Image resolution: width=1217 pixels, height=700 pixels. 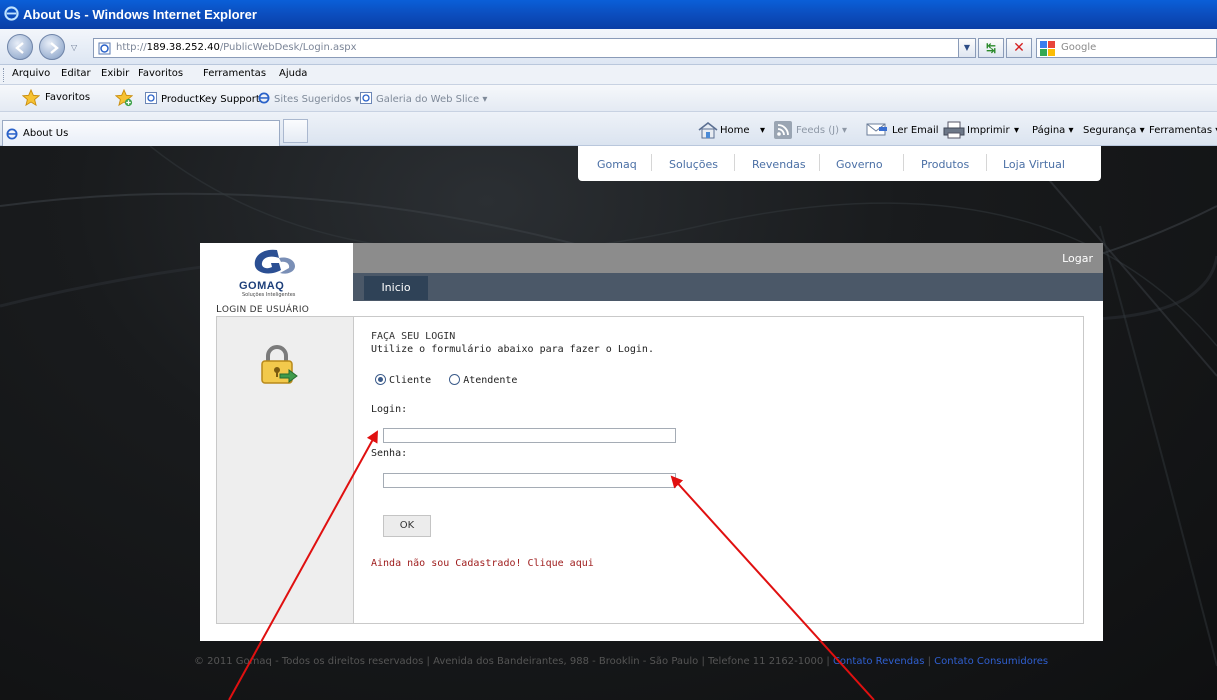 I want to click on lock-icon, so click(x=279, y=364).